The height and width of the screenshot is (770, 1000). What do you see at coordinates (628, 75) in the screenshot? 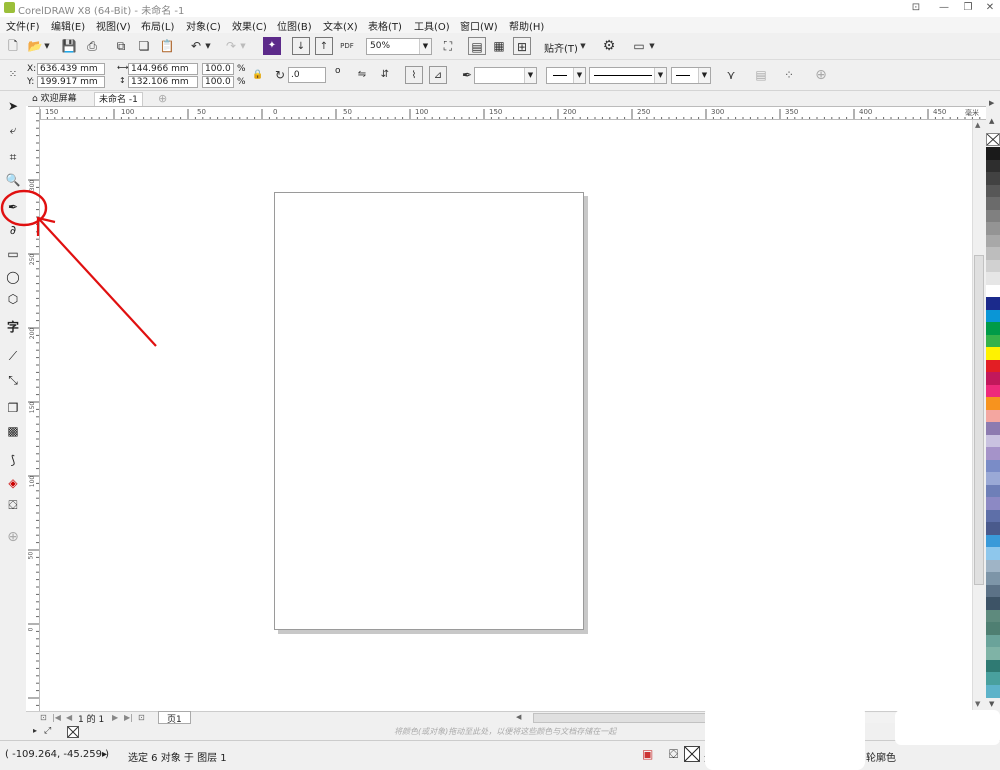
I see `line-style-combo: ▼` at bounding box center [628, 75].